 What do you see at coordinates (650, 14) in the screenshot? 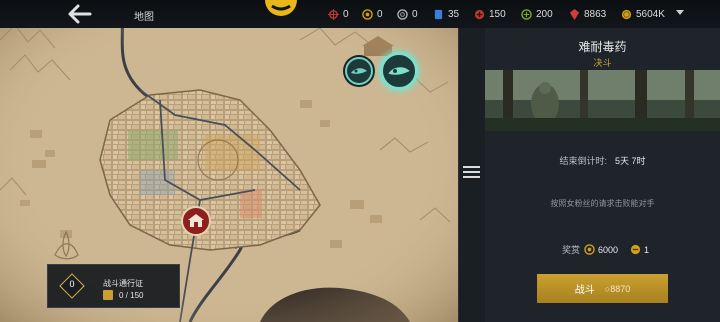
I see `resource-value: 5604K` at bounding box center [650, 14].